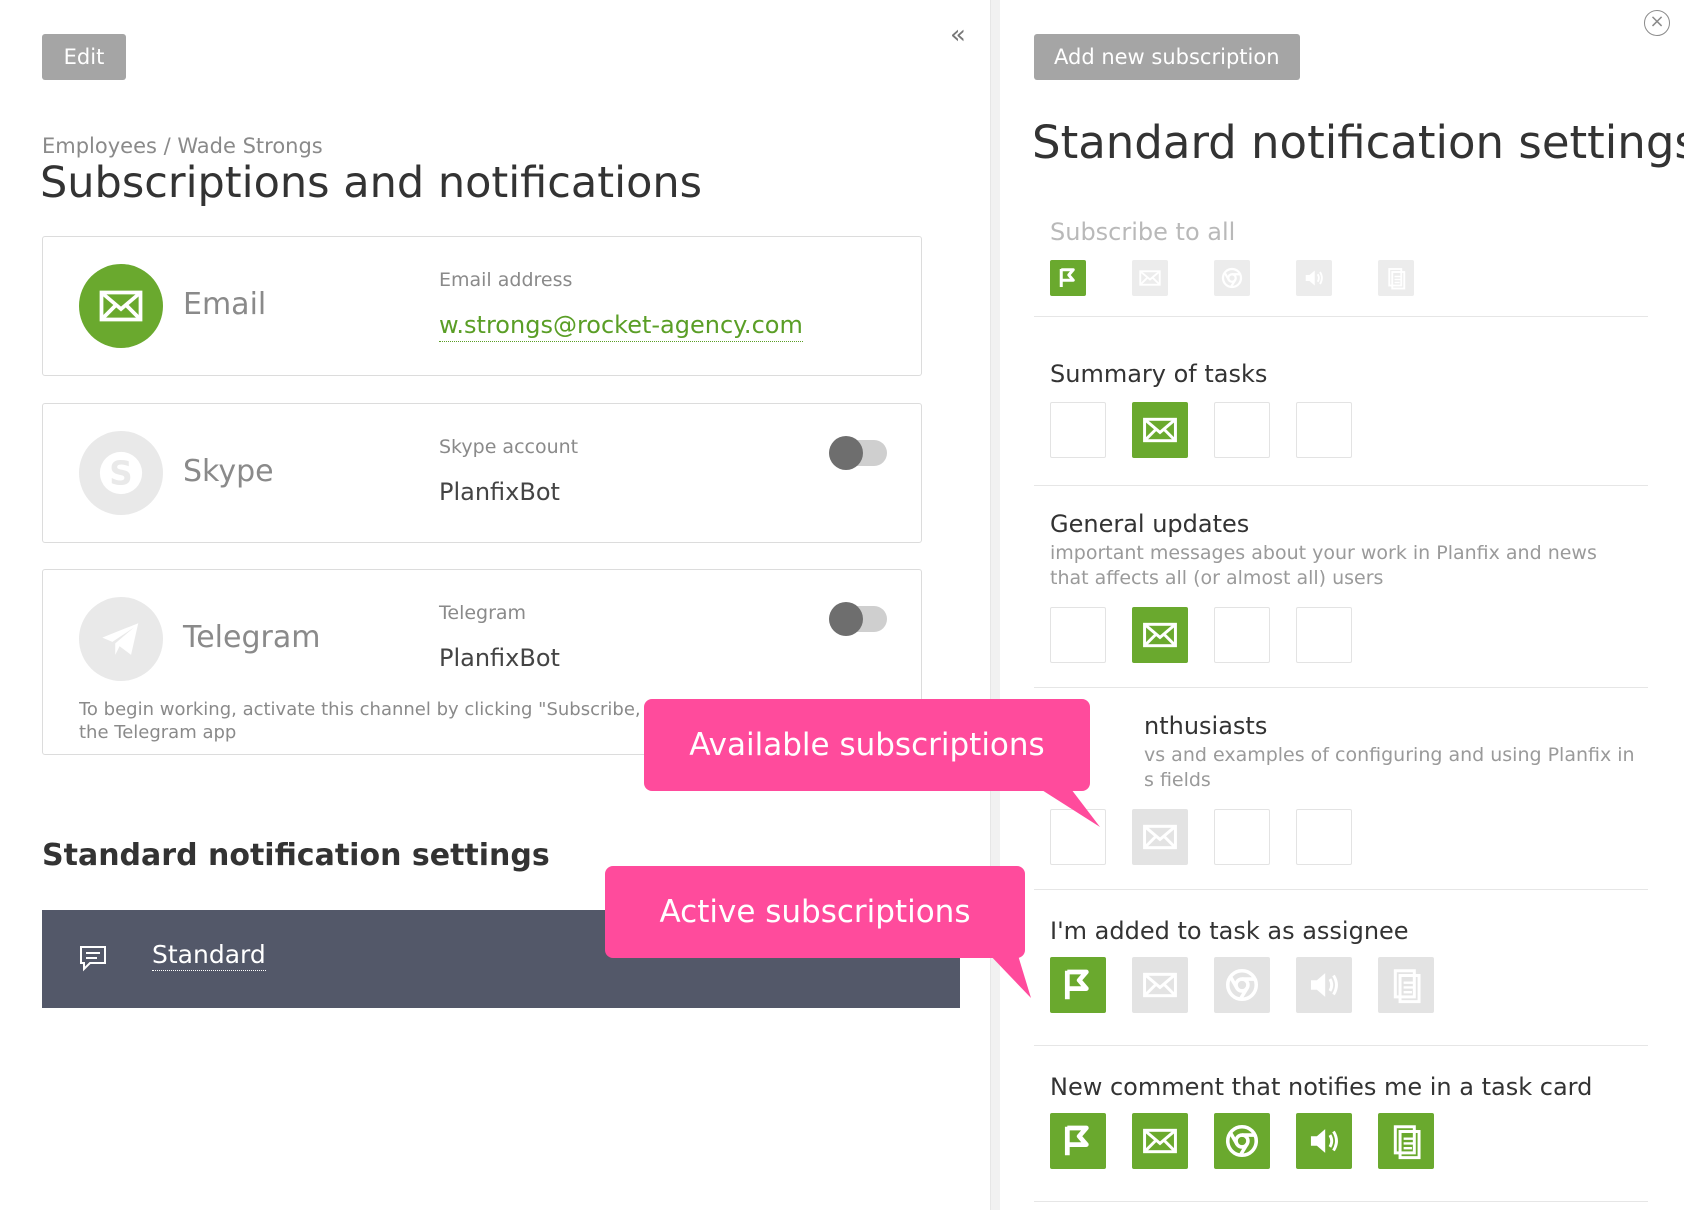 The height and width of the screenshot is (1210, 1684). What do you see at coordinates (867, 745) in the screenshot?
I see `callout-text: Available subscriptions` at bounding box center [867, 745].